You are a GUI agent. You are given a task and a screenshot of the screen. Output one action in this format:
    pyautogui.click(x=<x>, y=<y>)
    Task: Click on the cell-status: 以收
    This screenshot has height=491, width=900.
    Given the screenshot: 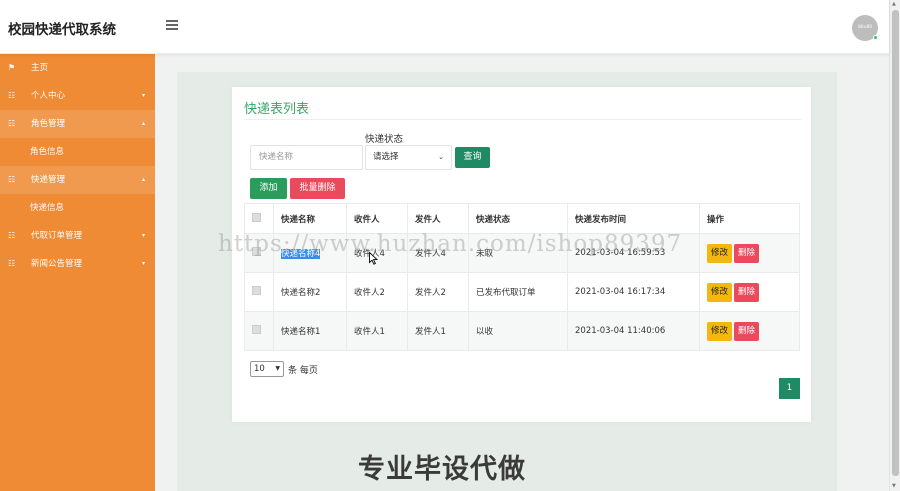 What is the action you would take?
    pyautogui.click(x=518, y=331)
    